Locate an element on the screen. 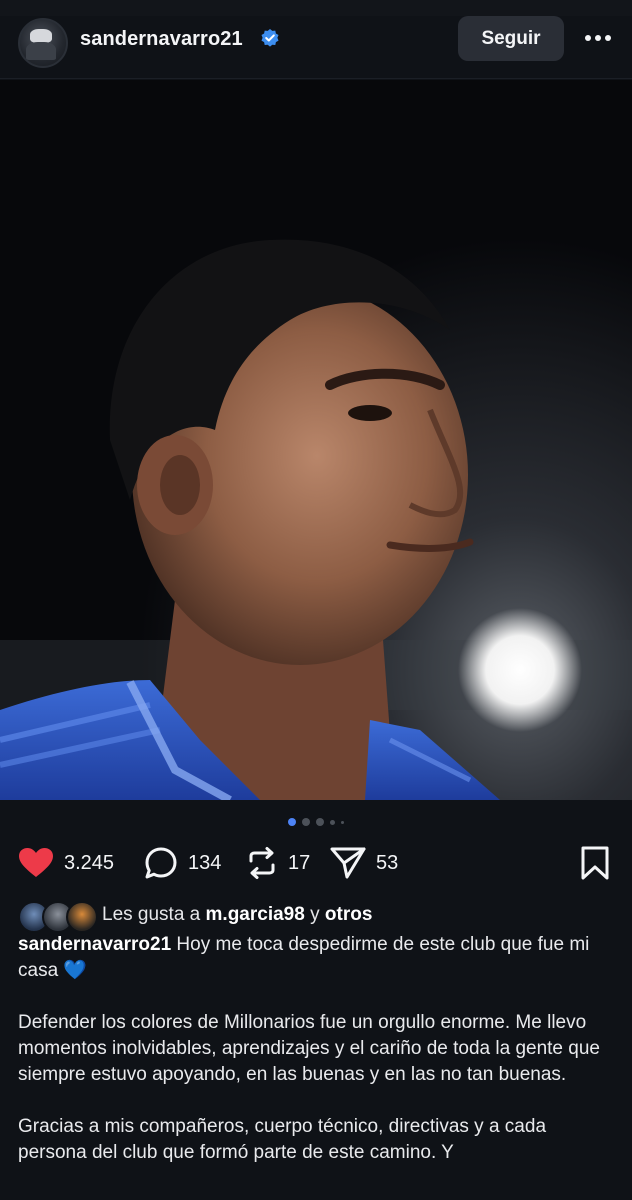  liked-by-others: otros is located at coordinates (349, 915).